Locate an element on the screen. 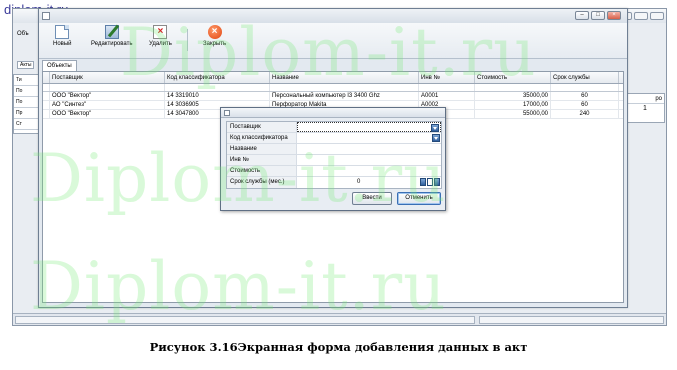 The width and height of the screenshot is (677, 370). column-header: Стоимость is located at coordinates (513, 77).